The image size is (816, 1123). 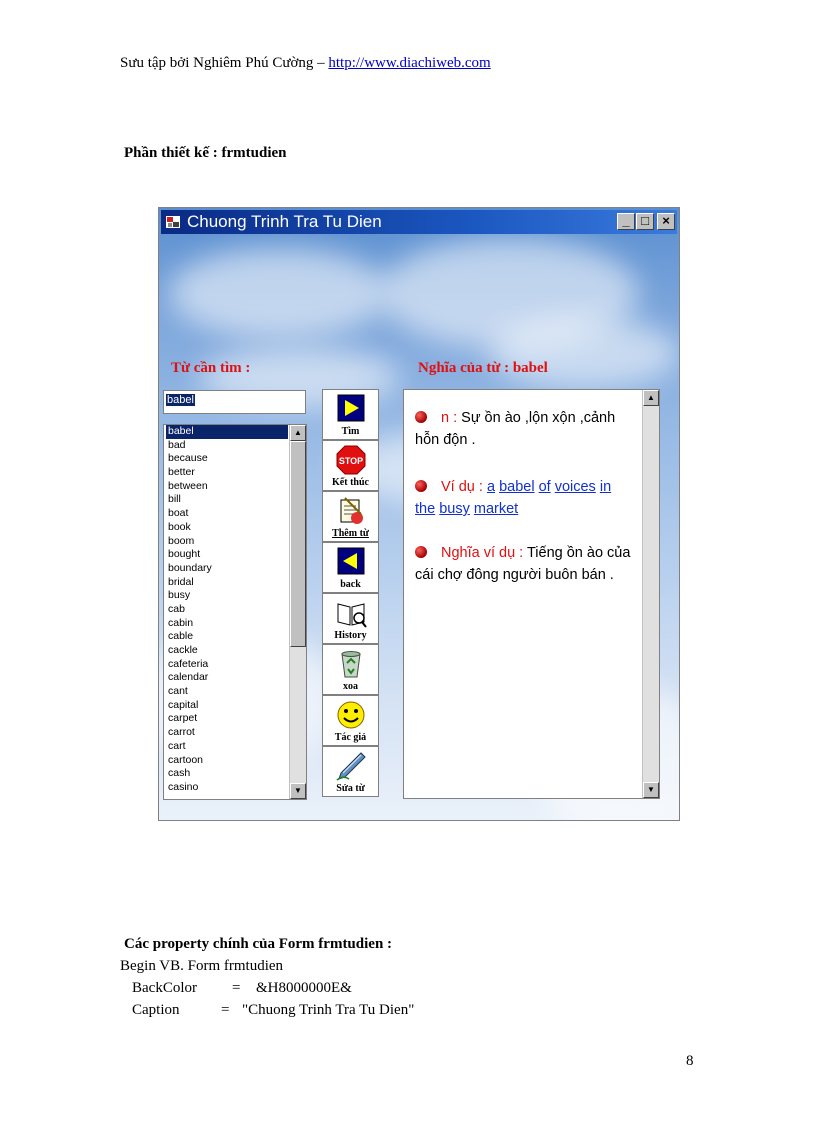 I want to click on history-button: History, so click(x=350, y=618).